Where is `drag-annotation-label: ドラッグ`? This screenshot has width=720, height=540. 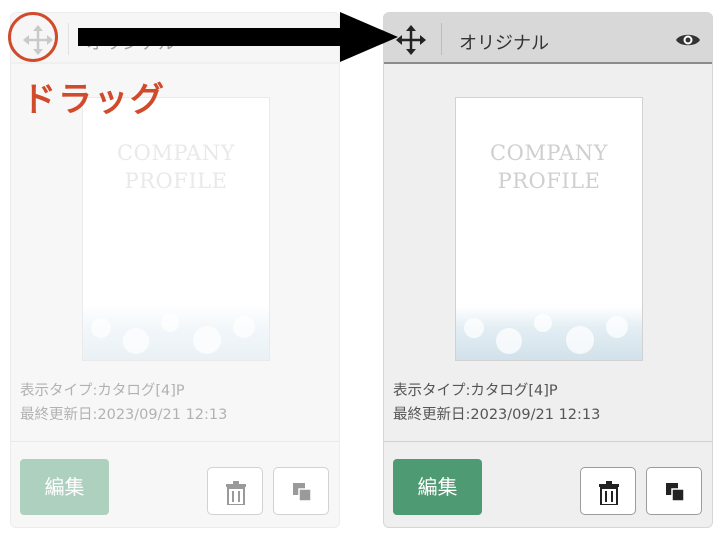
drag-annotation-label: ドラッグ is located at coordinates (94, 100).